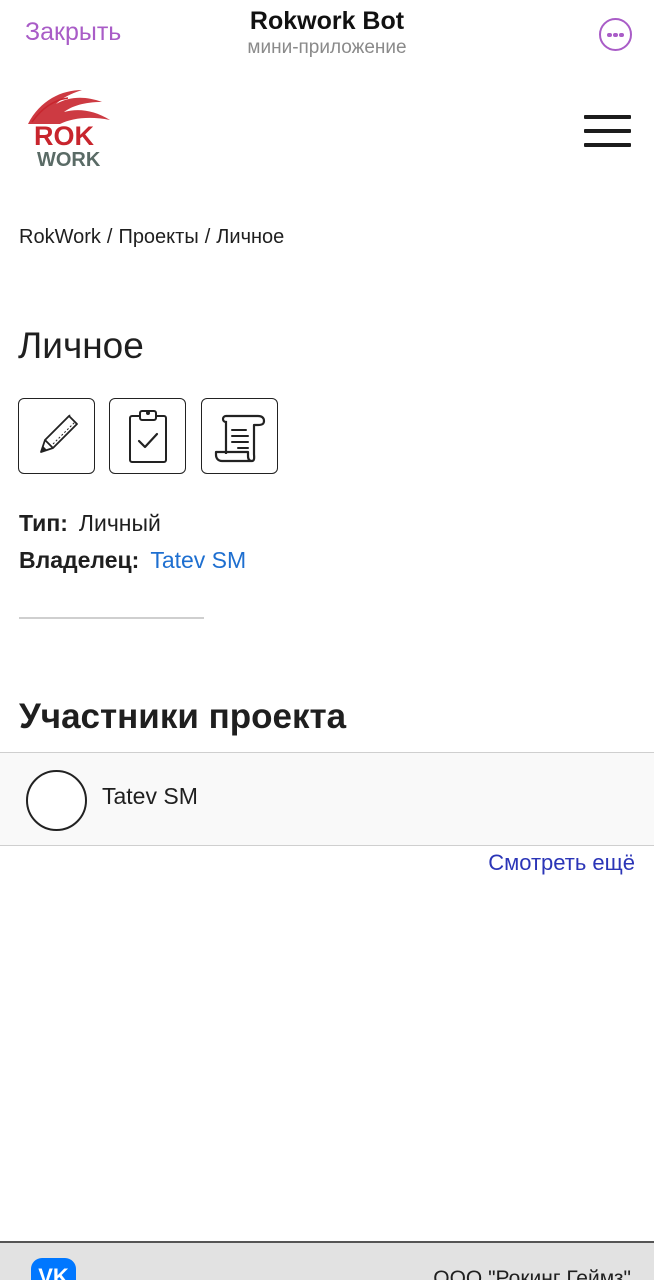  What do you see at coordinates (69, 160) in the screenshot?
I see `logo-text-work: WORK` at bounding box center [69, 160].